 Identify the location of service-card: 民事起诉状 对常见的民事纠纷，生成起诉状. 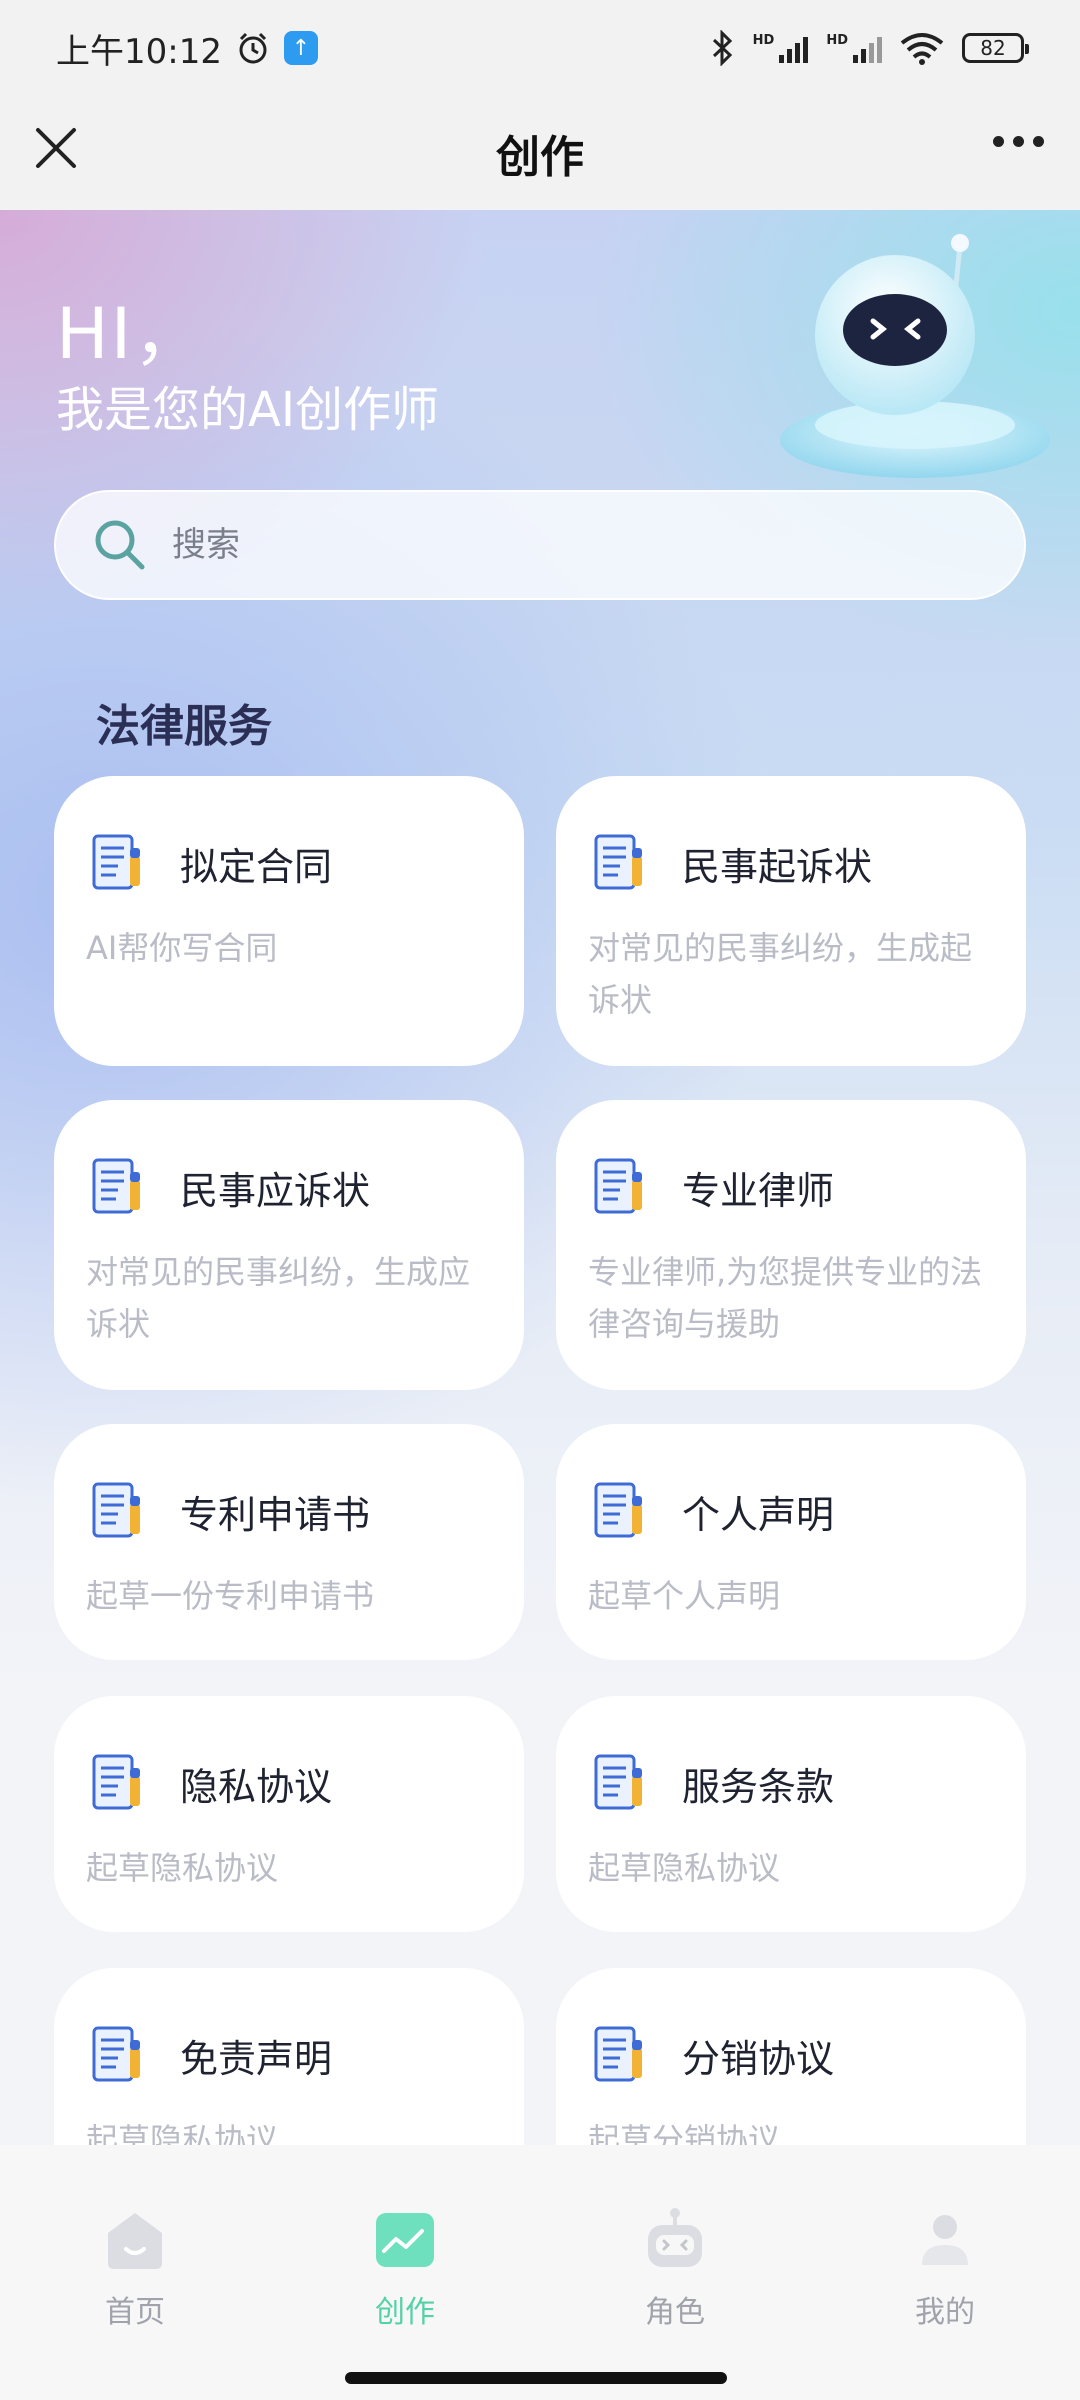
(791, 921).